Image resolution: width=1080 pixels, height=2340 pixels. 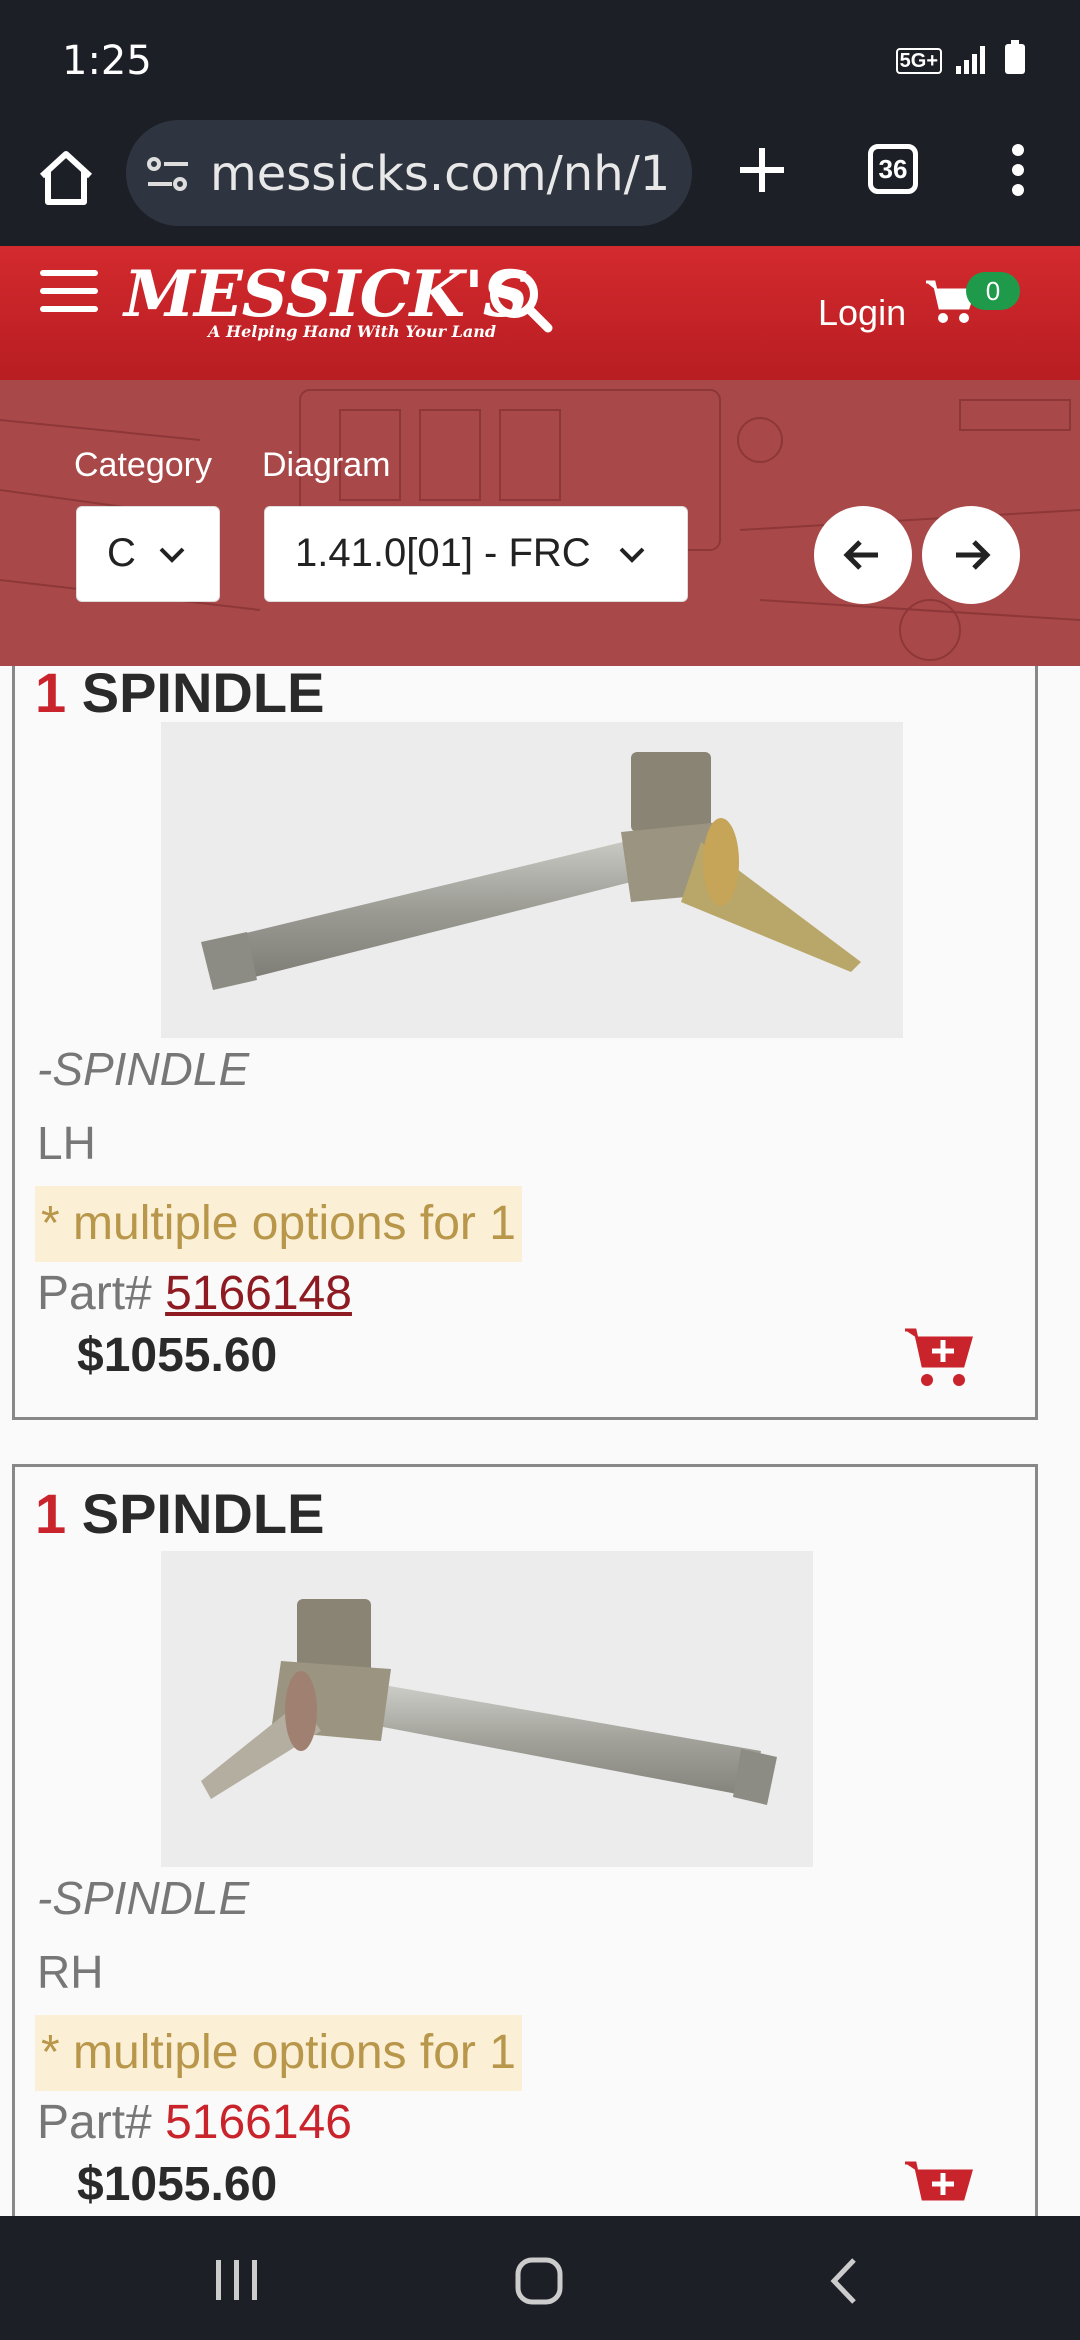 What do you see at coordinates (540, 60) in the screenshot?
I see `status-bar: 1:25 5G+` at bounding box center [540, 60].